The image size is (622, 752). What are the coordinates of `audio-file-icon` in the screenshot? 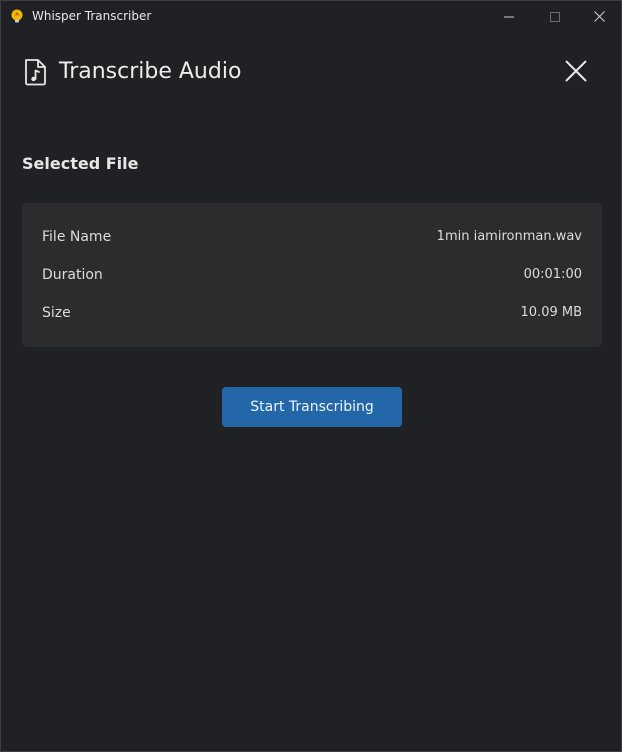 It's located at (35, 72).